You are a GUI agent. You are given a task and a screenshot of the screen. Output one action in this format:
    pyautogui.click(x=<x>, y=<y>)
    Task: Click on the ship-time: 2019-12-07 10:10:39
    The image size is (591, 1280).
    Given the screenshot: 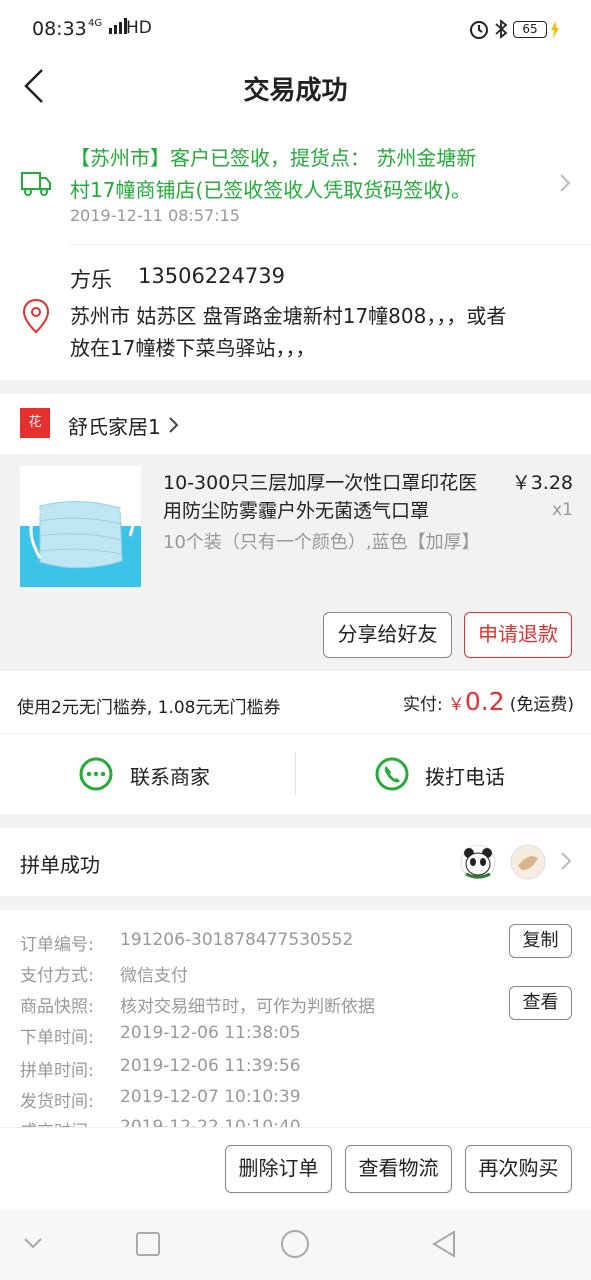 What is the action you would take?
    pyautogui.click(x=210, y=1097)
    